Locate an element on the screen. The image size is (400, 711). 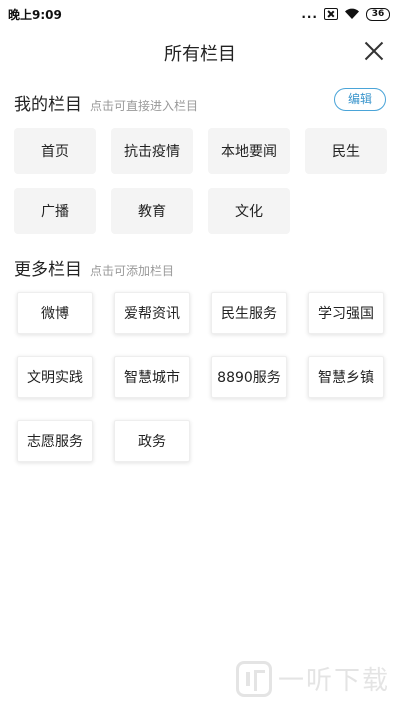
more-channel-item: 智慧城市 is located at coordinates (152, 377).